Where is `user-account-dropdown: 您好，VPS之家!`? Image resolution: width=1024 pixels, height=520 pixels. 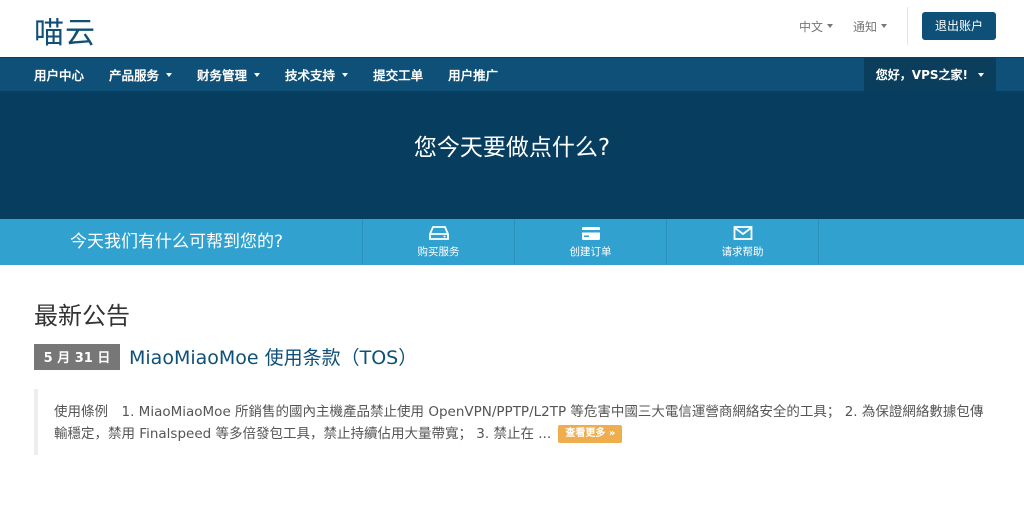
user-account-dropdown: 您好，VPS之家! is located at coordinates (929, 74).